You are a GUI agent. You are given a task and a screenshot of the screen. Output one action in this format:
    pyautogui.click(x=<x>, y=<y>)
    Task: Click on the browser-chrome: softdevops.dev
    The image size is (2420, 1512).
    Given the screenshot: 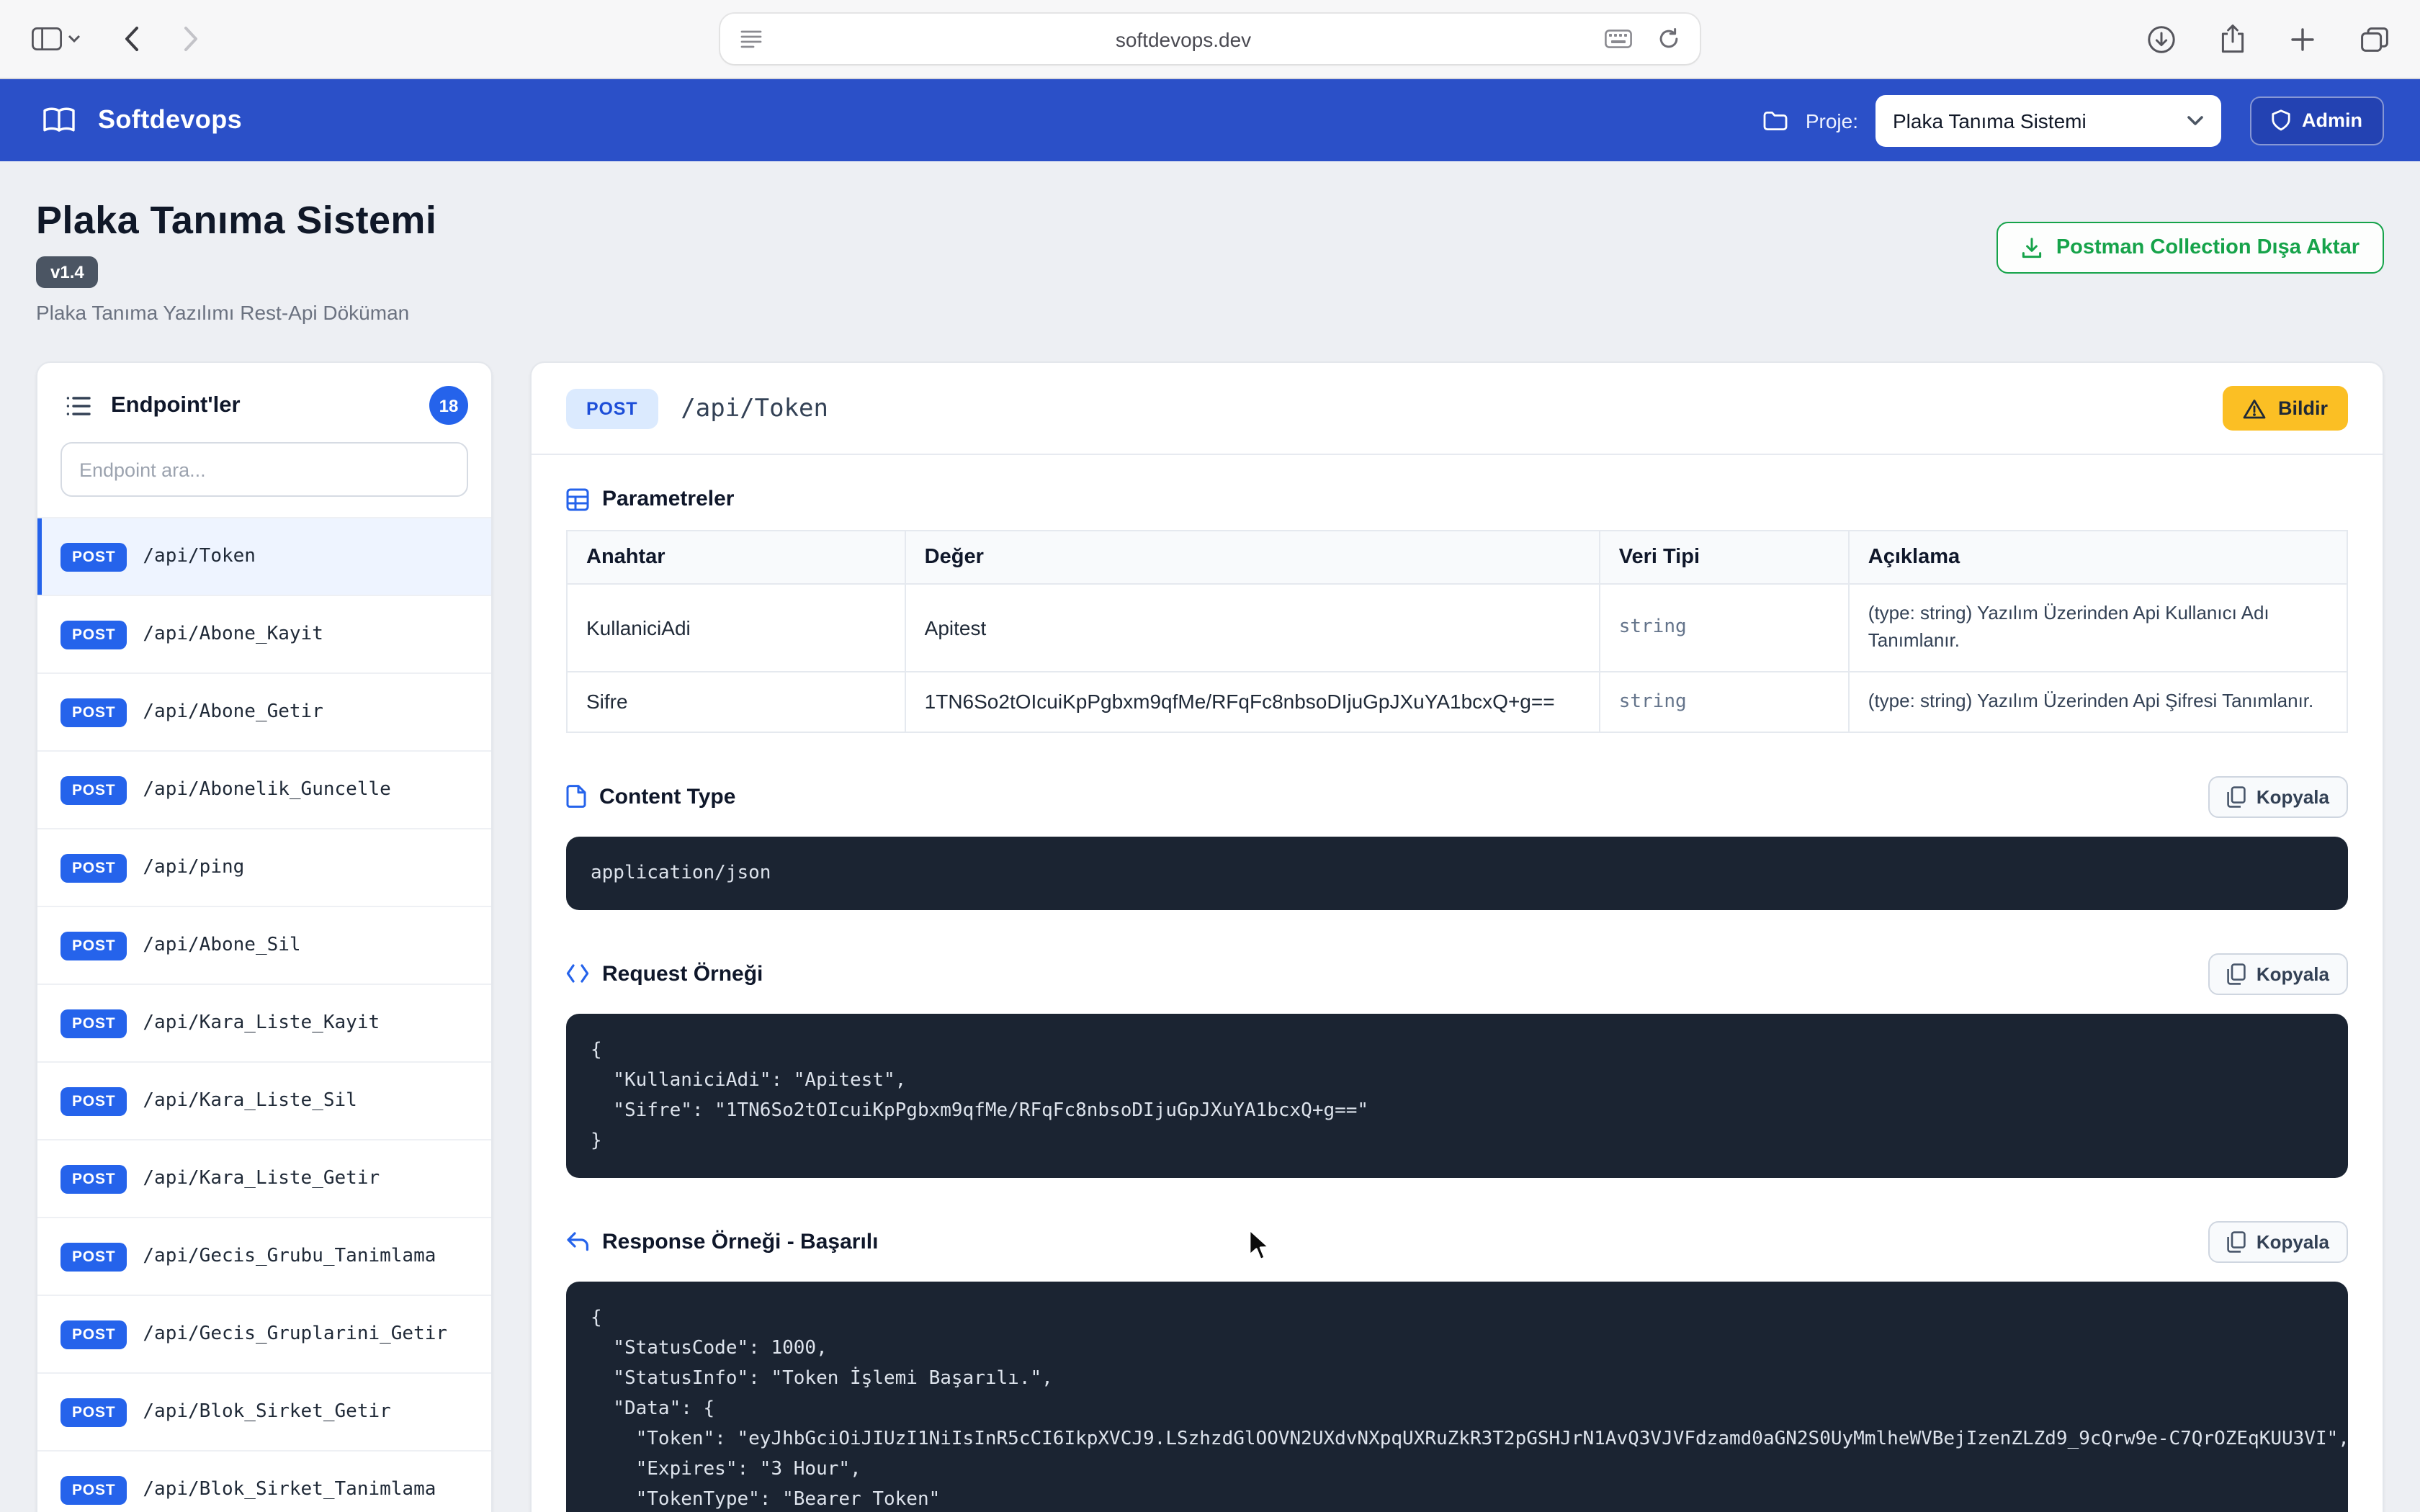 What is the action you would take?
    pyautogui.click(x=1210, y=39)
    